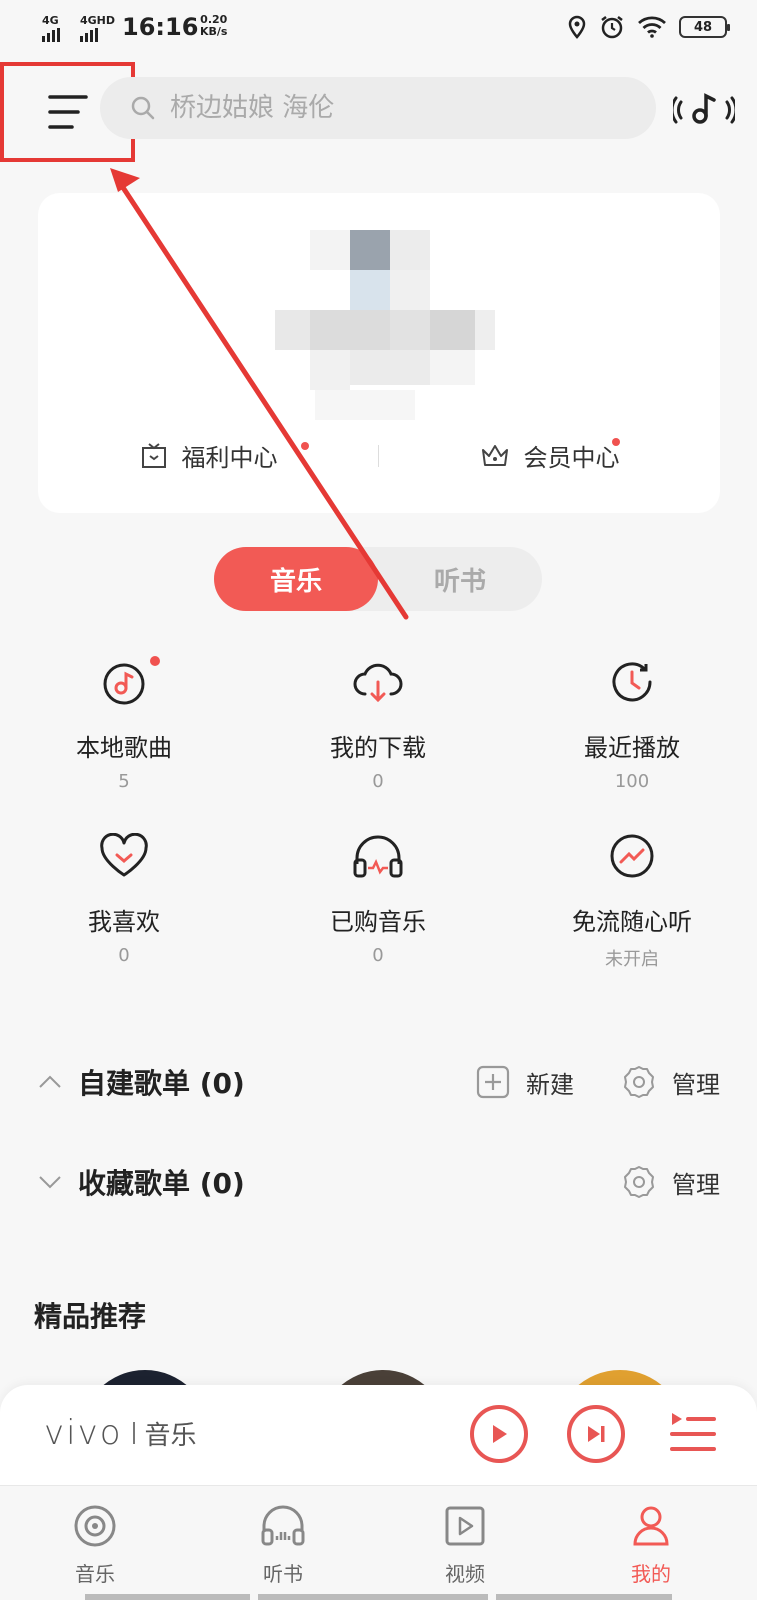 The image size is (757, 1600). What do you see at coordinates (50, 20) in the screenshot?
I see `sim1-label: 4G` at bounding box center [50, 20].